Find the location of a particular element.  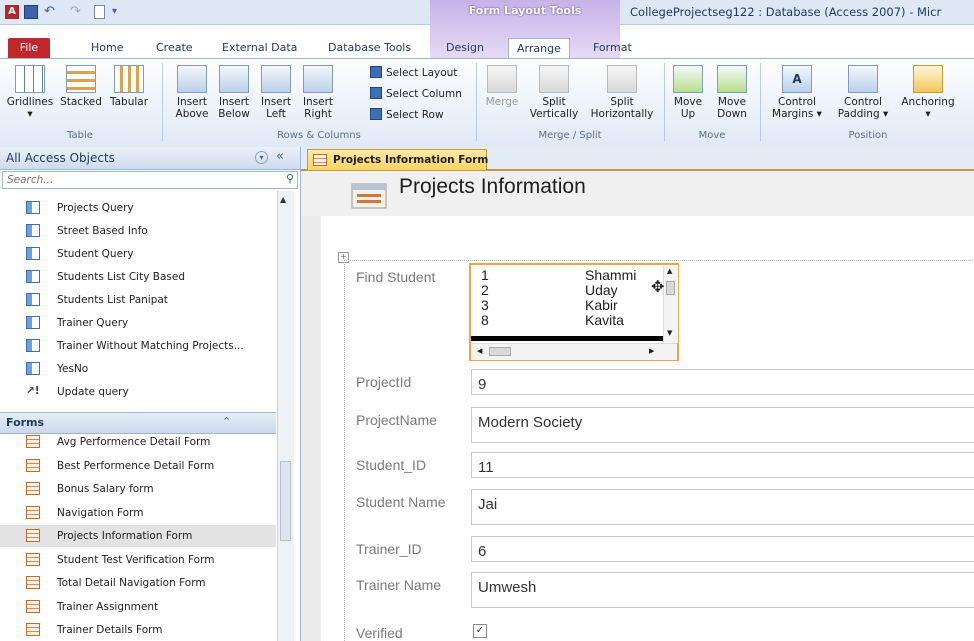

nav-form-item: Bonus Salary form is located at coordinates (138, 489).